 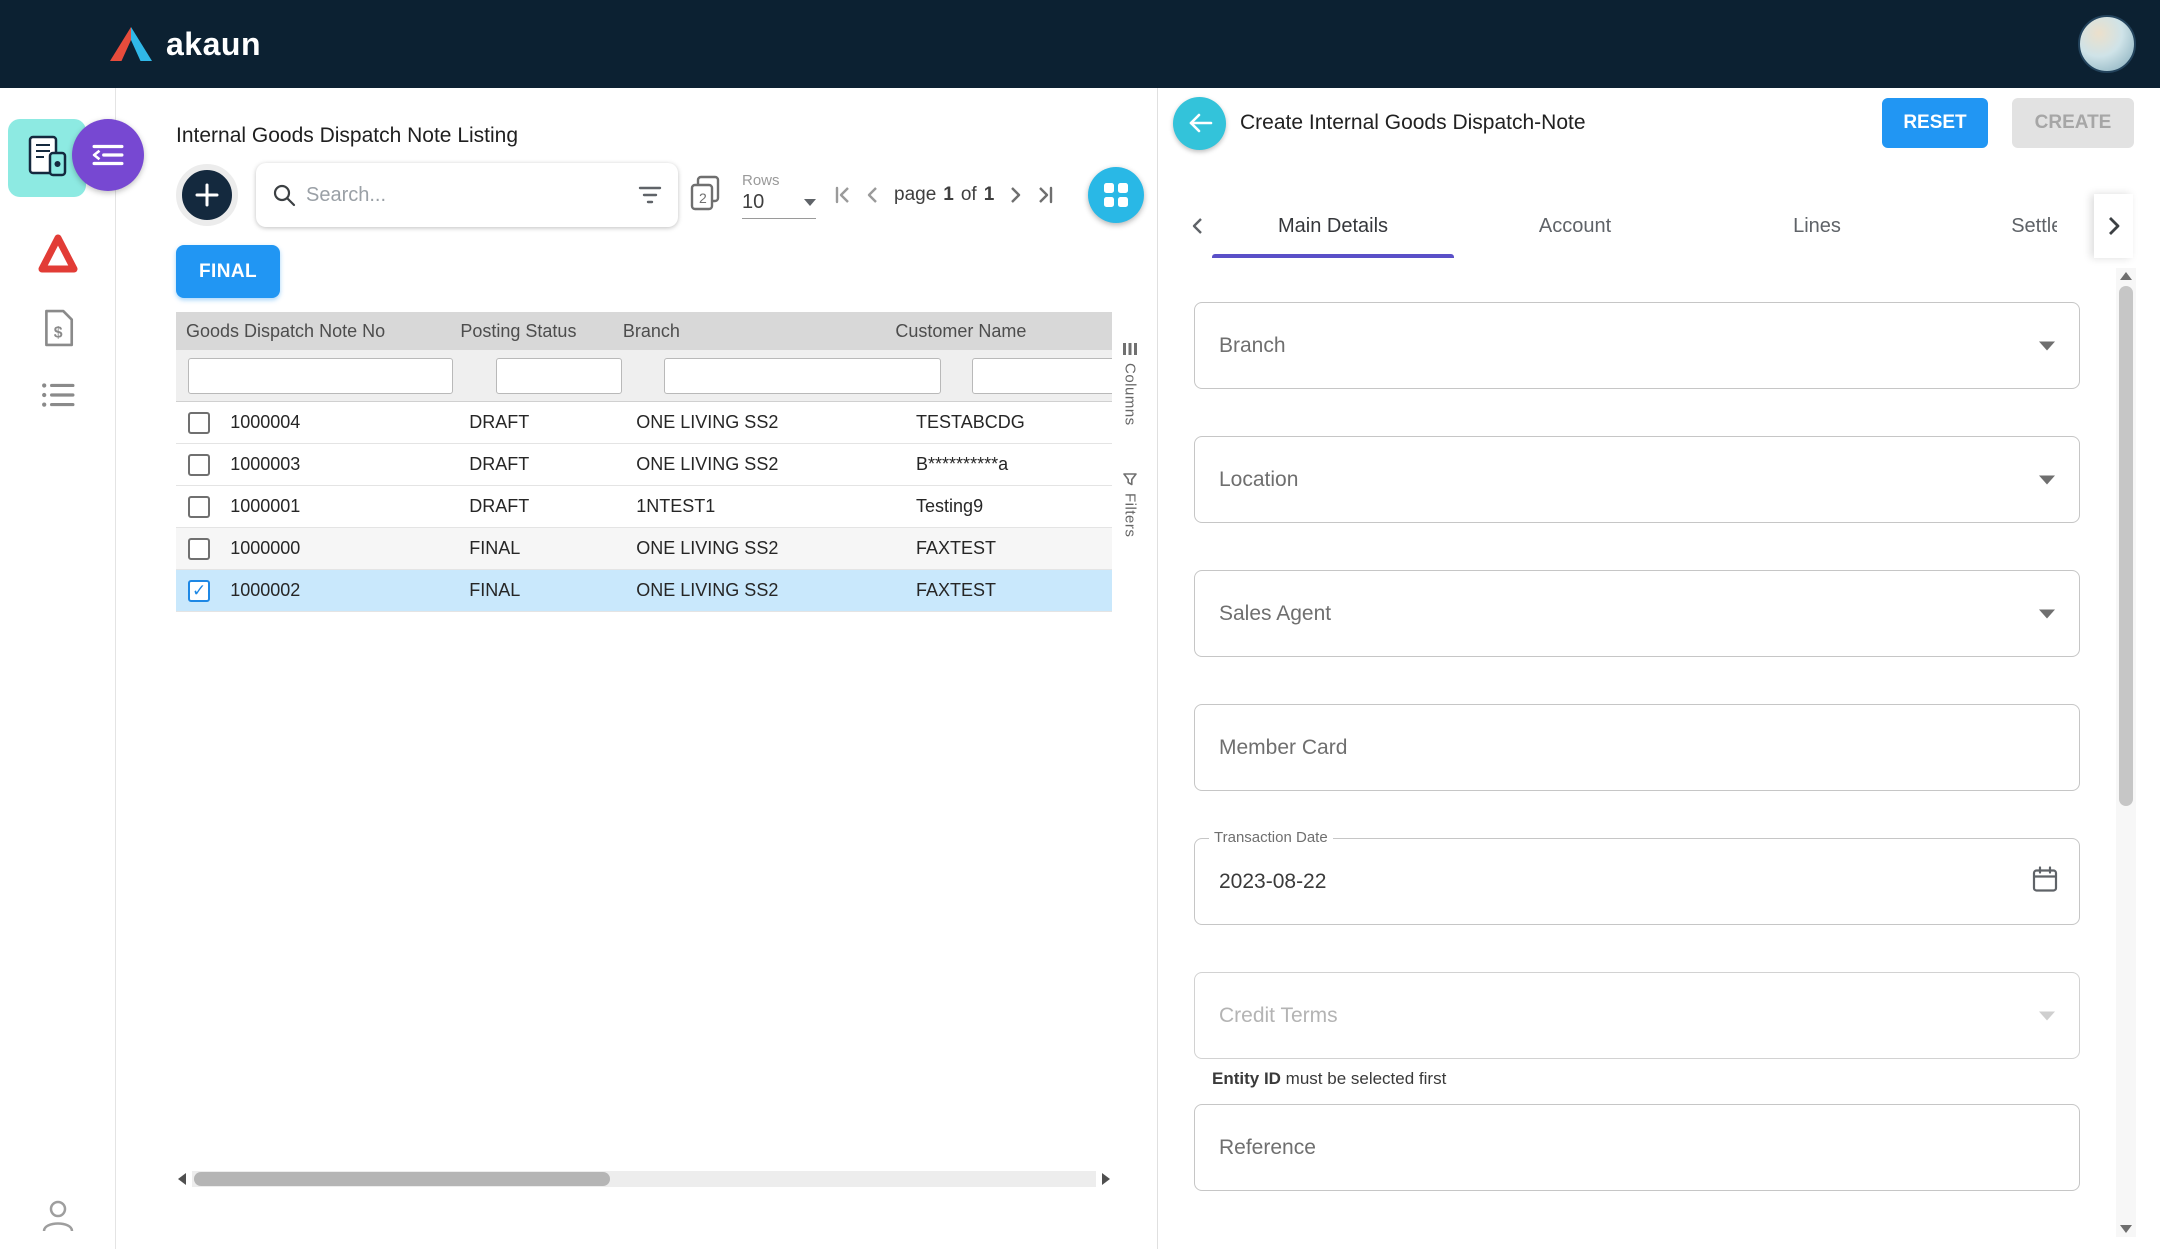 What do you see at coordinates (2107, 44) in the screenshot?
I see `user-avatar` at bounding box center [2107, 44].